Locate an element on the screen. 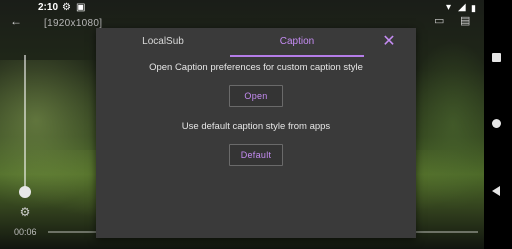 This screenshot has width=512, height=249. tab-caption: Caption is located at coordinates (297, 42).